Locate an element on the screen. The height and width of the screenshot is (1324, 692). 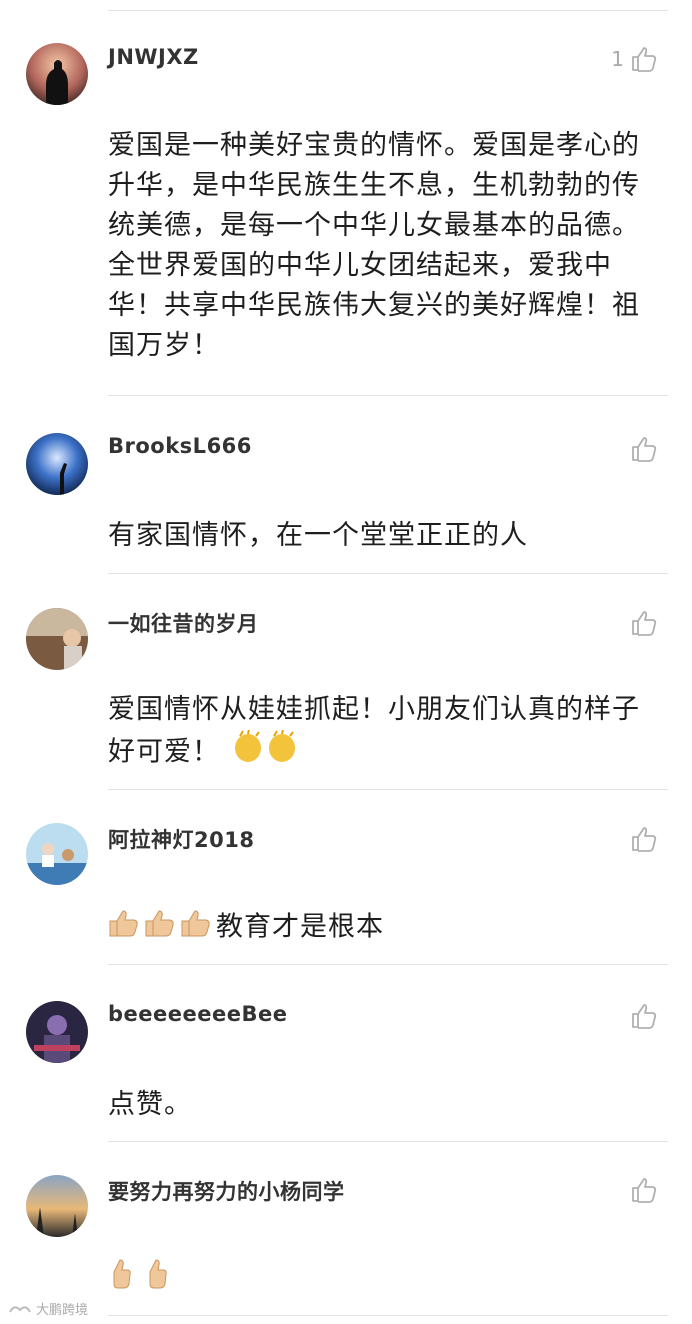
comment-text-content: 爱国情怀从娃娃抓起！小朋友们认真的样子好可爱！ is located at coordinates (374, 731).